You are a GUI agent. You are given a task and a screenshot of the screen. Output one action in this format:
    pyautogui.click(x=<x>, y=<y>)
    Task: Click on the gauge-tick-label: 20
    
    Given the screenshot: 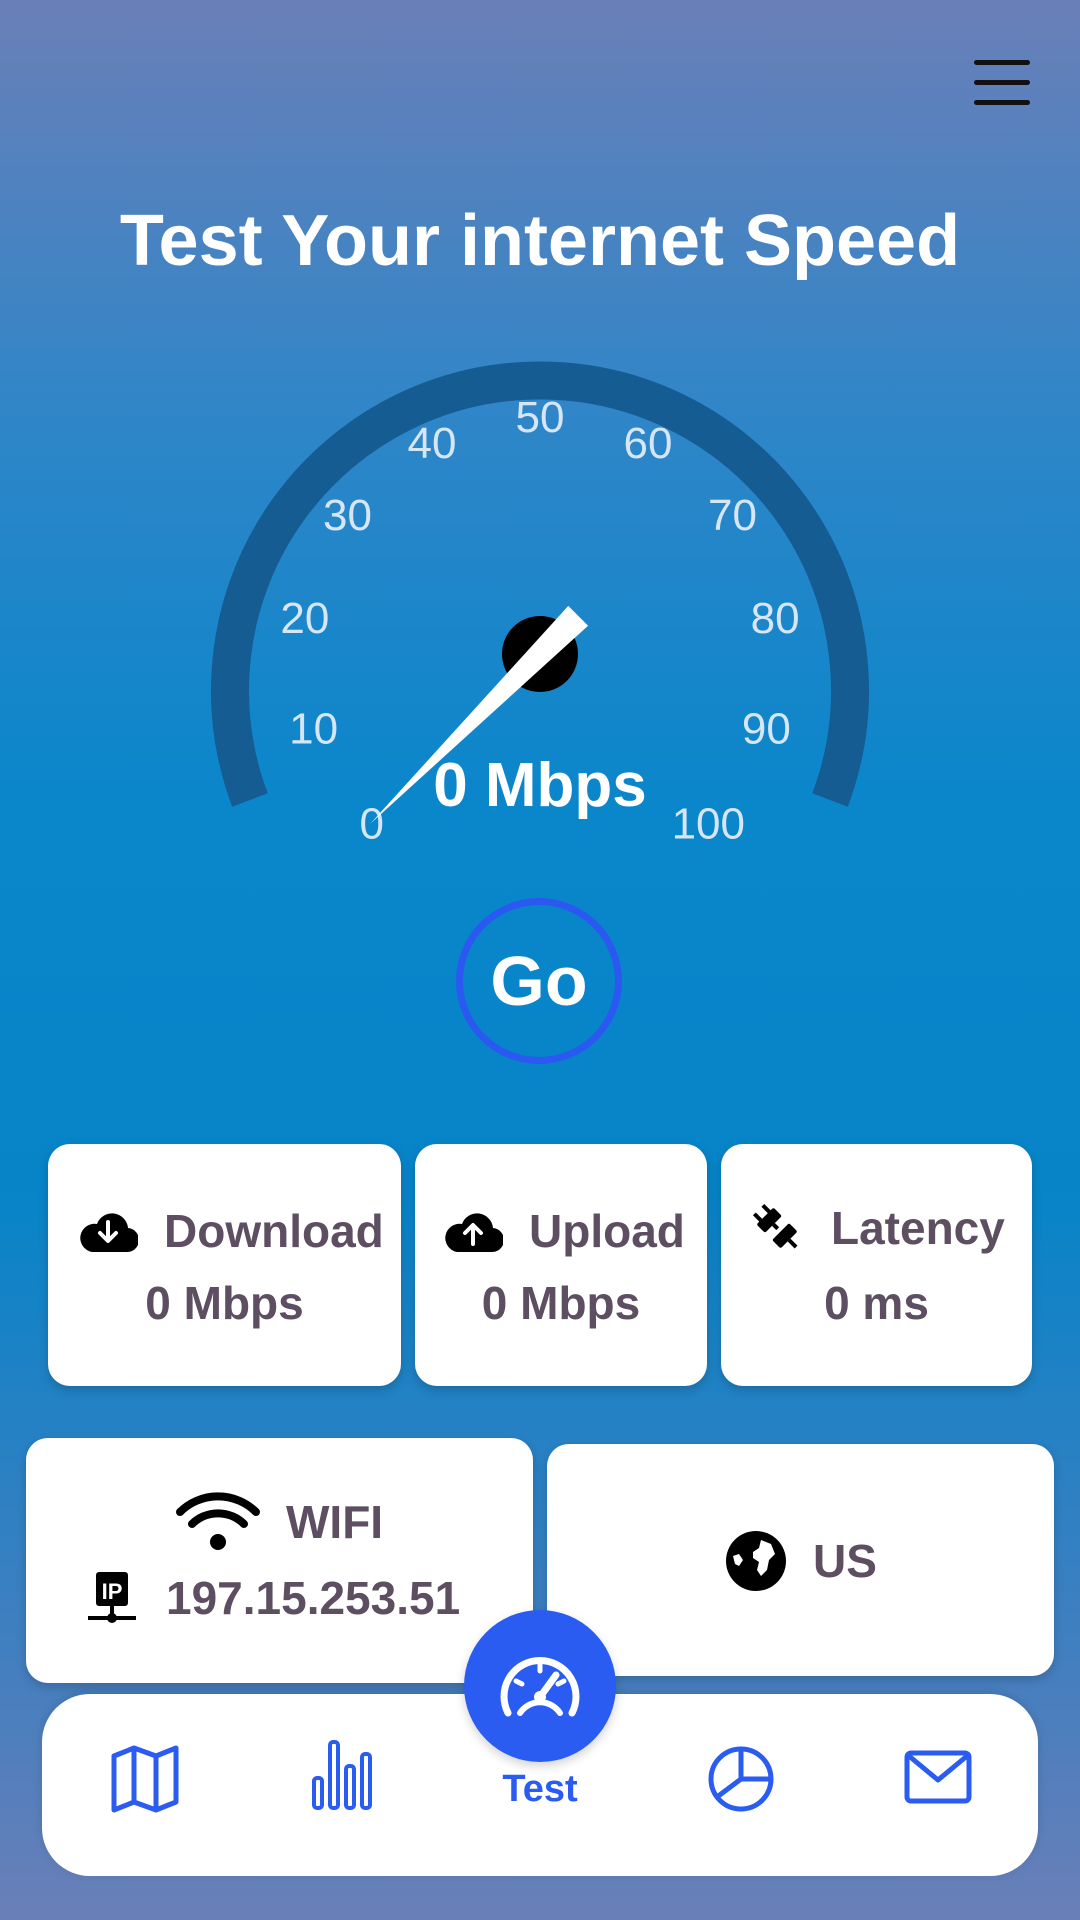 What is the action you would take?
    pyautogui.click(x=304, y=618)
    